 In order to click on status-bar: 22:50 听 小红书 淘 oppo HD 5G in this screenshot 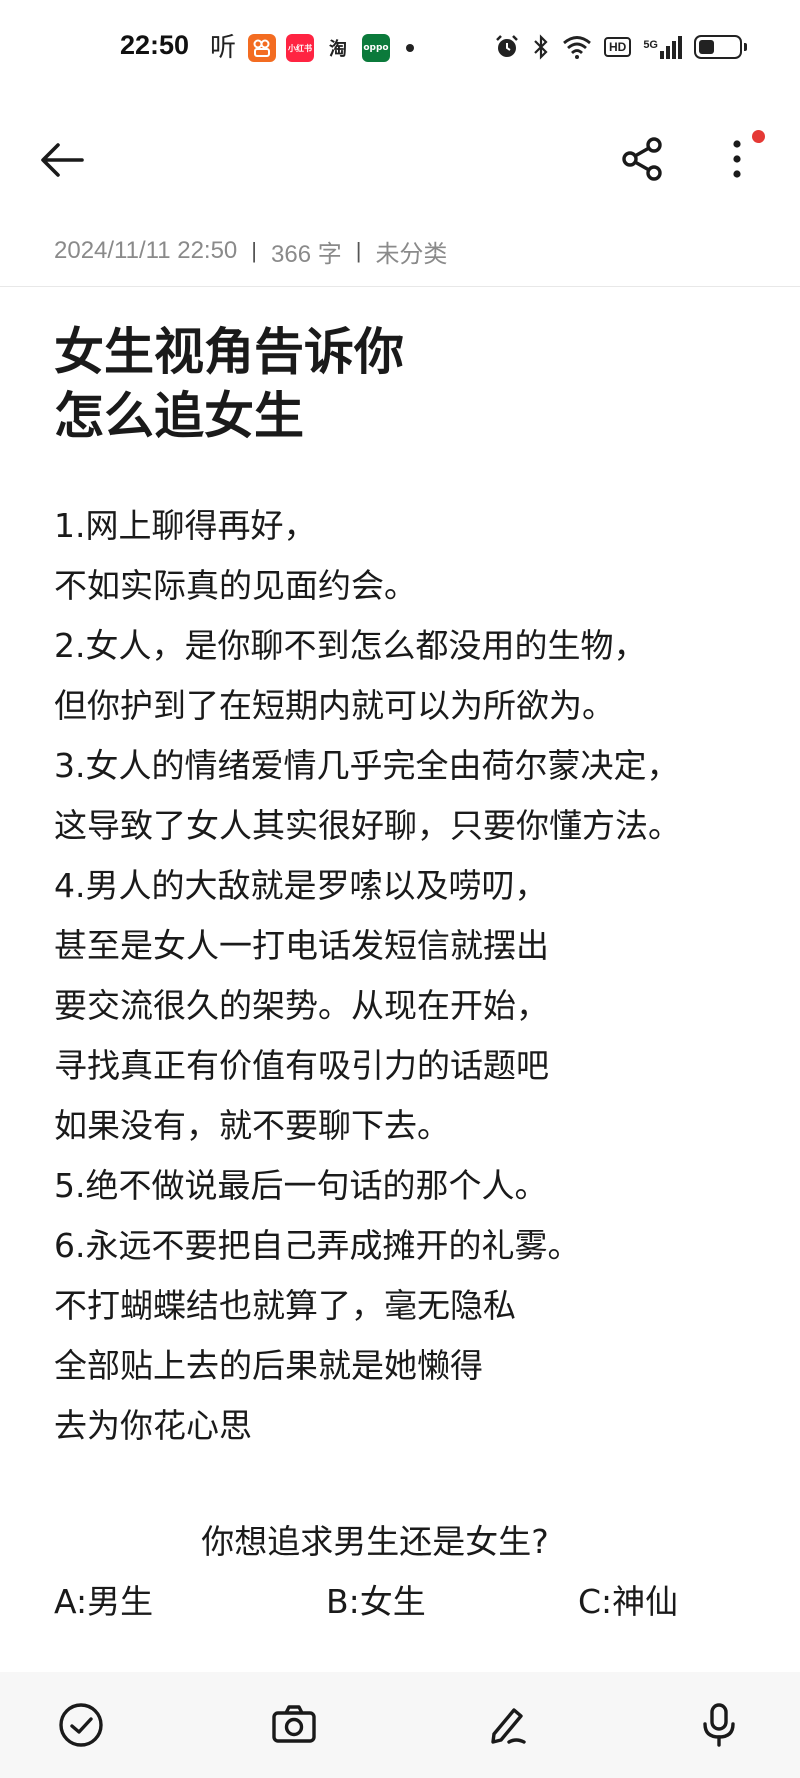, I will do `click(400, 50)`.